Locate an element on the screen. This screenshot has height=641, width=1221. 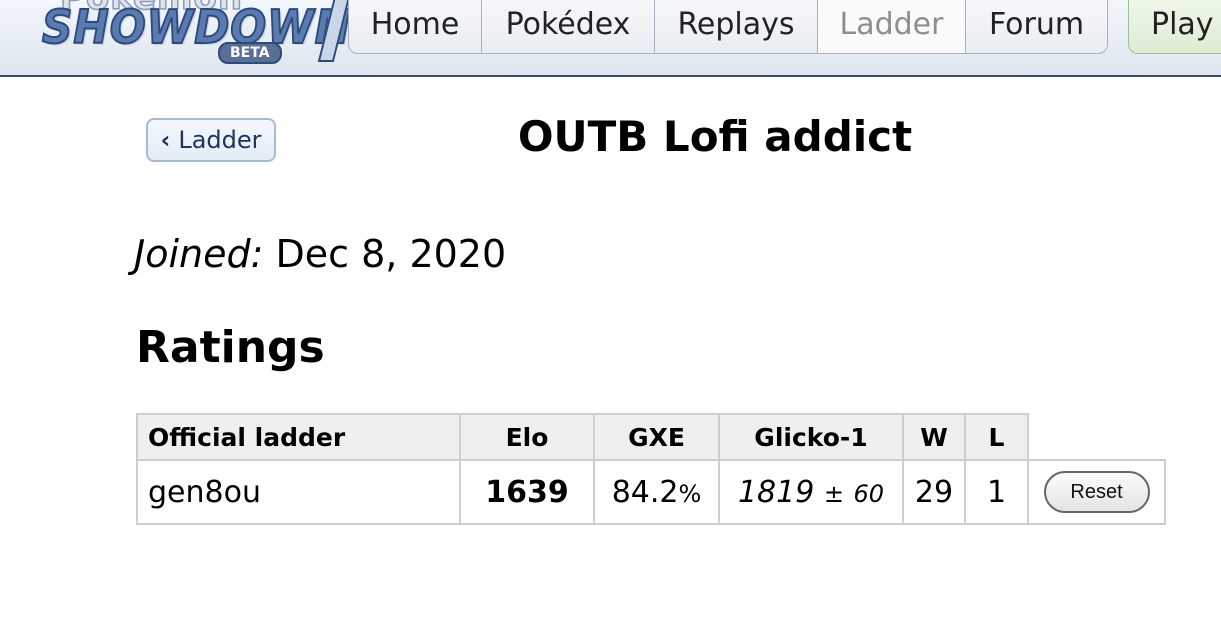
col-header-official-ladder: Official ladder is located at coordinates (298, 437).